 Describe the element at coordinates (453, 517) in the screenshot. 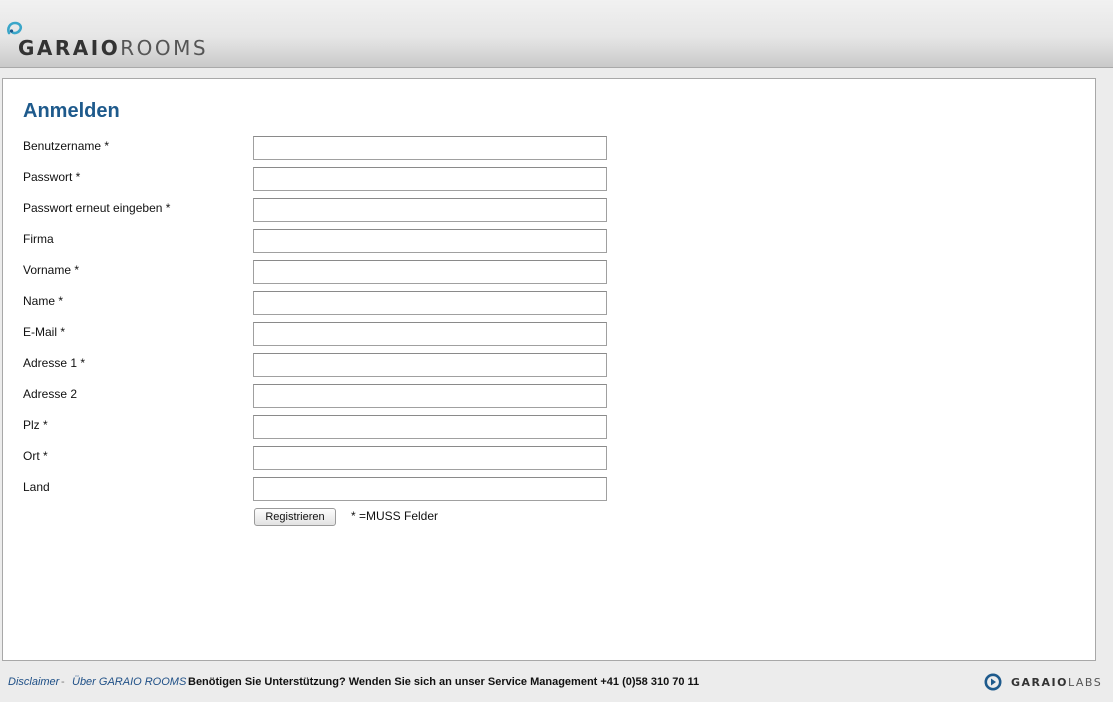

I see `submit-row: Registrieren * =MUSS Felder` at that location.